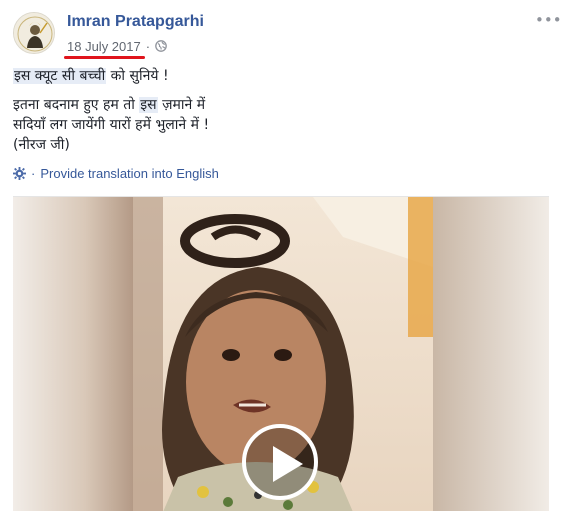  What do you see at coordinates (19, 173) in the screenshot?
I see `gear-icon` at bounding box center [19, 173].